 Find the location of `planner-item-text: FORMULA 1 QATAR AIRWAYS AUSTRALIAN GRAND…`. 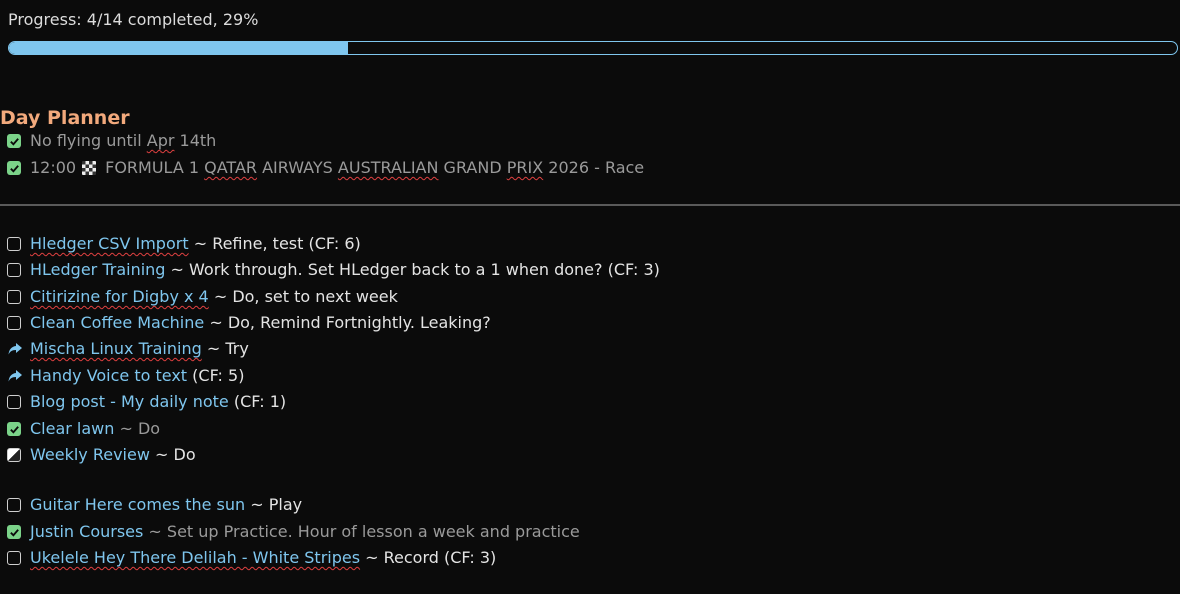

planner-item-text: FORMULA 1 QATAR AIRWAYS AUSTRALIAN GRAND… is located at coordinates (375, 167).